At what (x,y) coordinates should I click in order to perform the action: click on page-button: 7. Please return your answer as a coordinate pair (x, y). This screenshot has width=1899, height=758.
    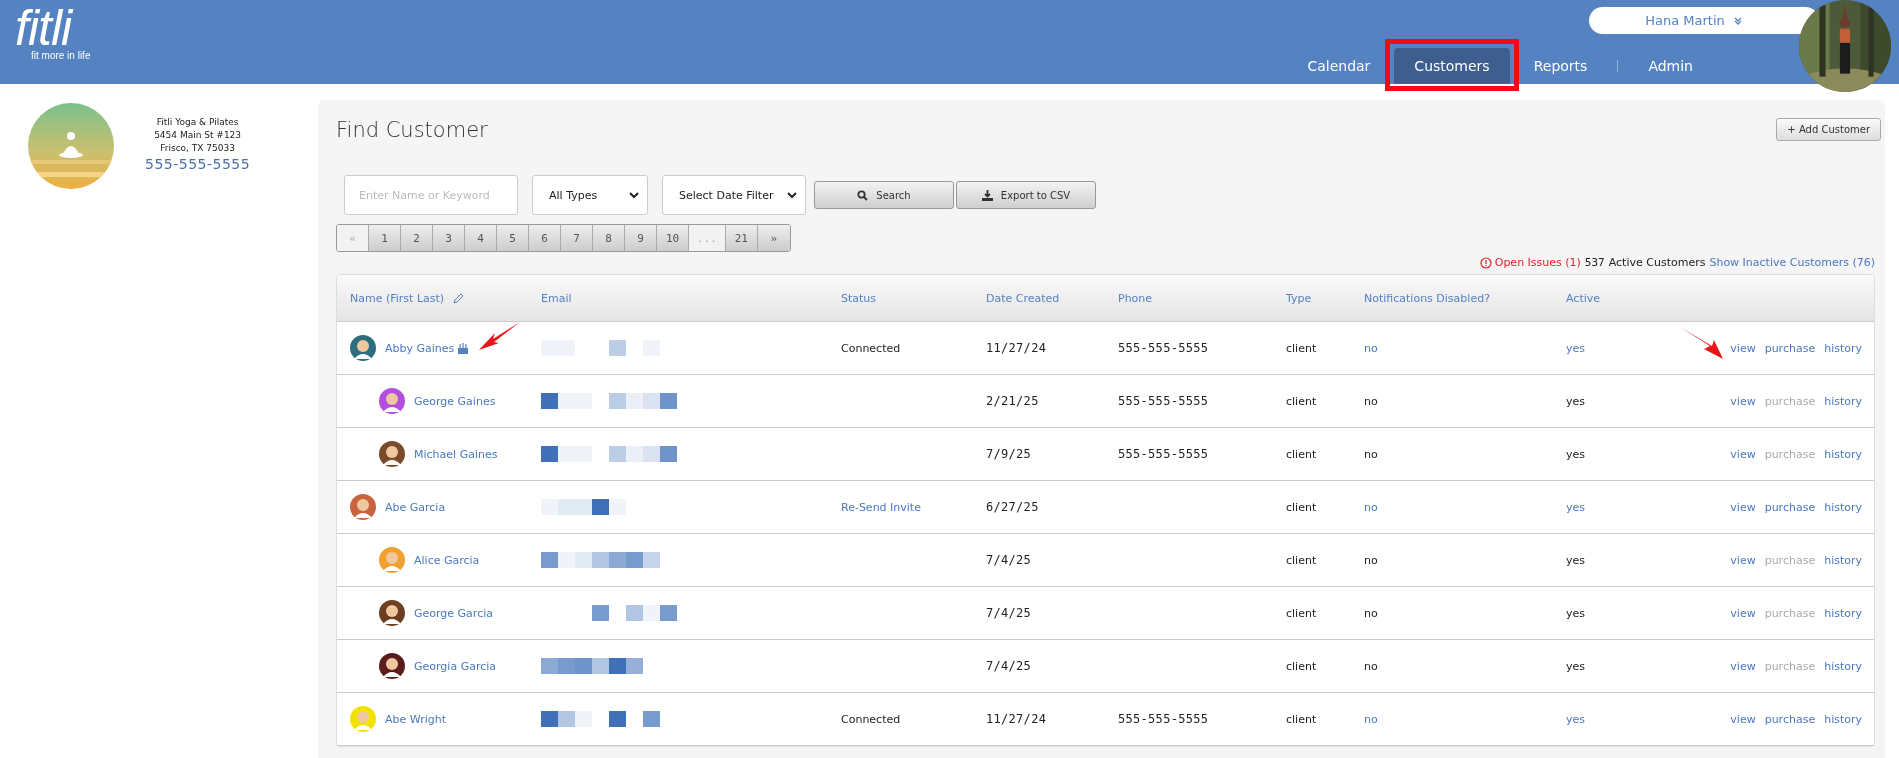
    Looking at the image, I should click on (577, 238).